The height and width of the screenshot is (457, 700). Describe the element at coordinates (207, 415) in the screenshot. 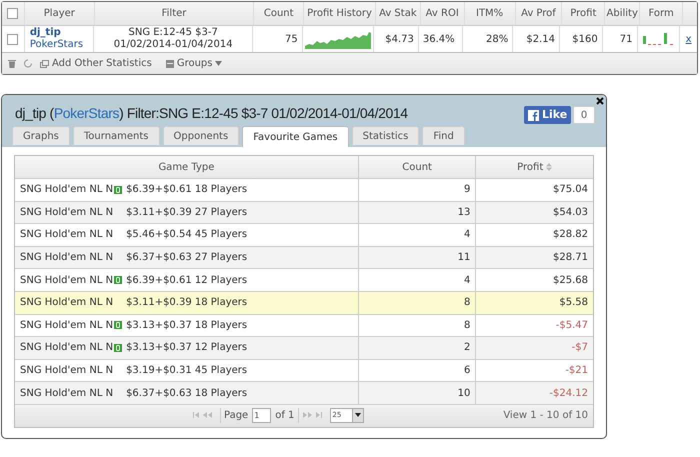

I see `previous-page-icon` at that location.